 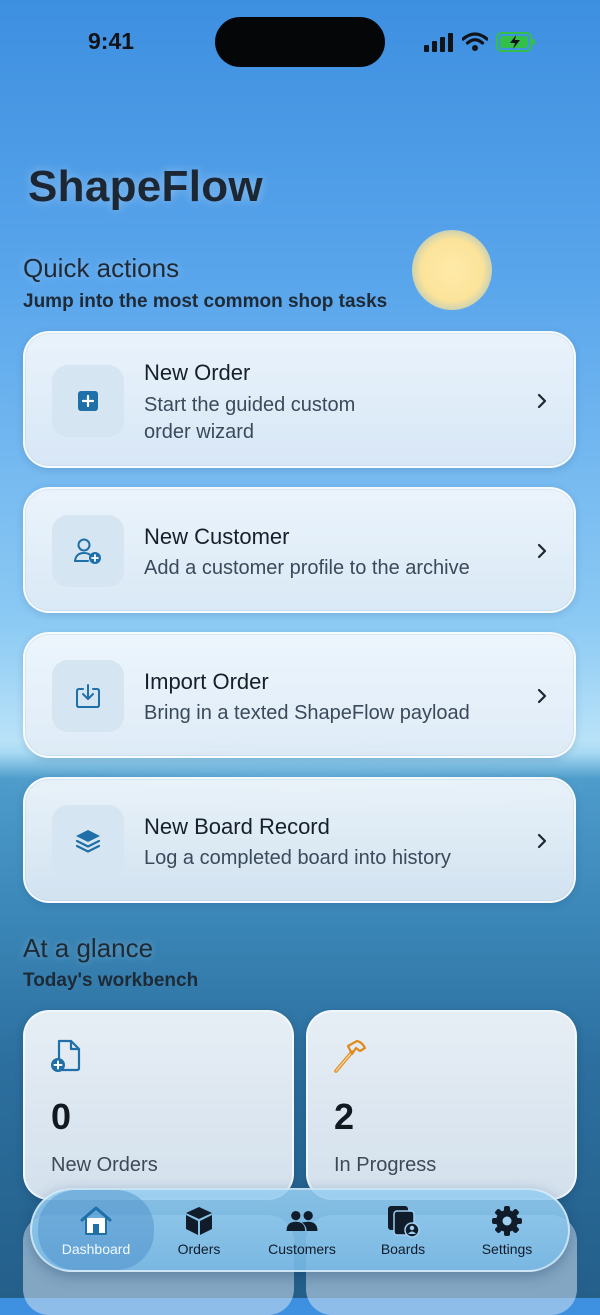 I want to click on people-icon, so click(x=302, y=1220).